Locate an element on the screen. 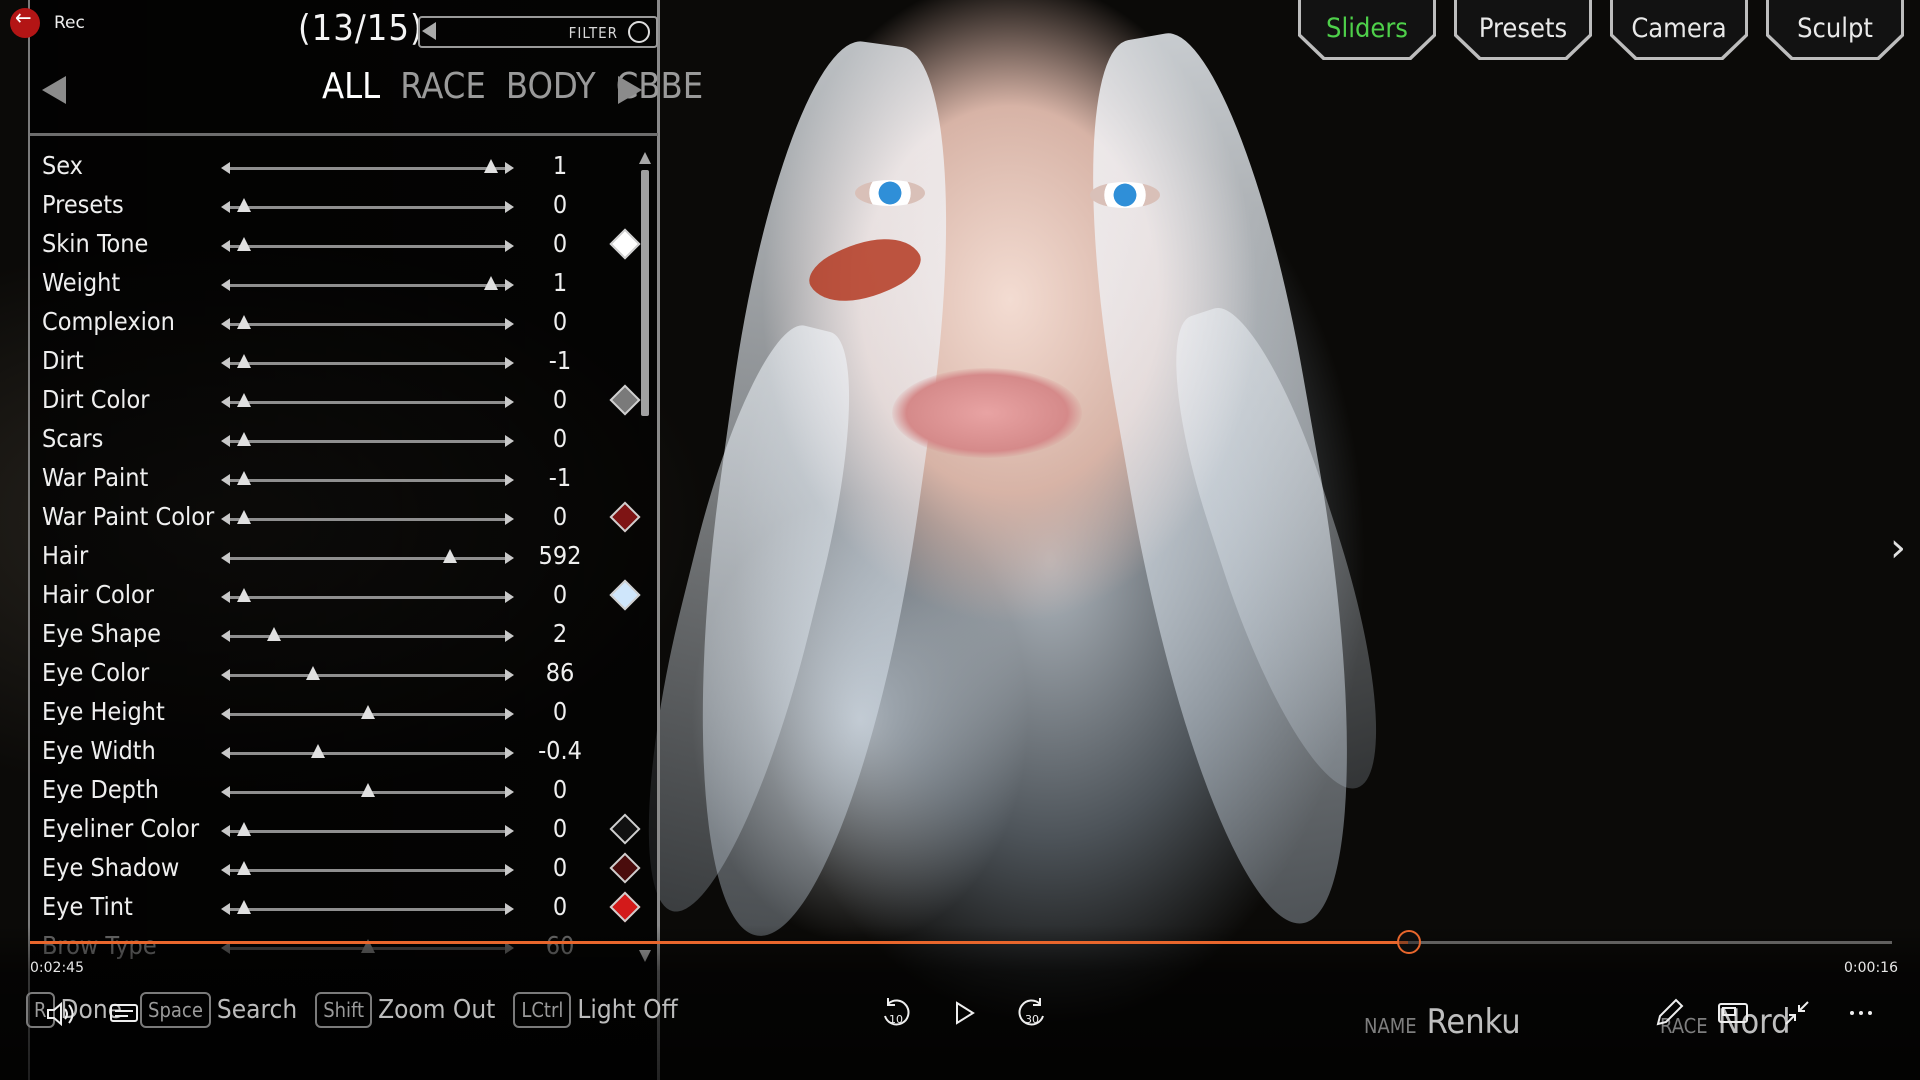 The image size is (1920, 1080). slider-label: Dirt Color is located at coordinates (96, 399).